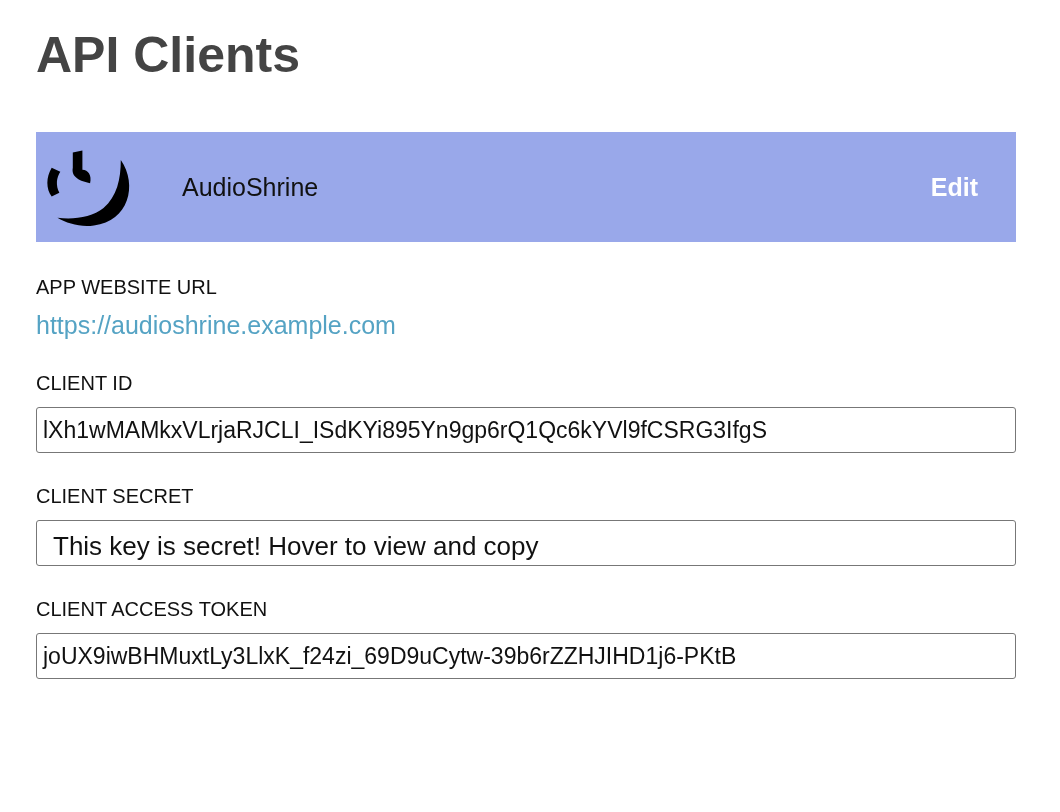 This screenshot has width=1060, height=812. What do you see at coordinates (168, 55) in the screenshot?
I see `page-title: API Clients` at bounding box center [168, 55].